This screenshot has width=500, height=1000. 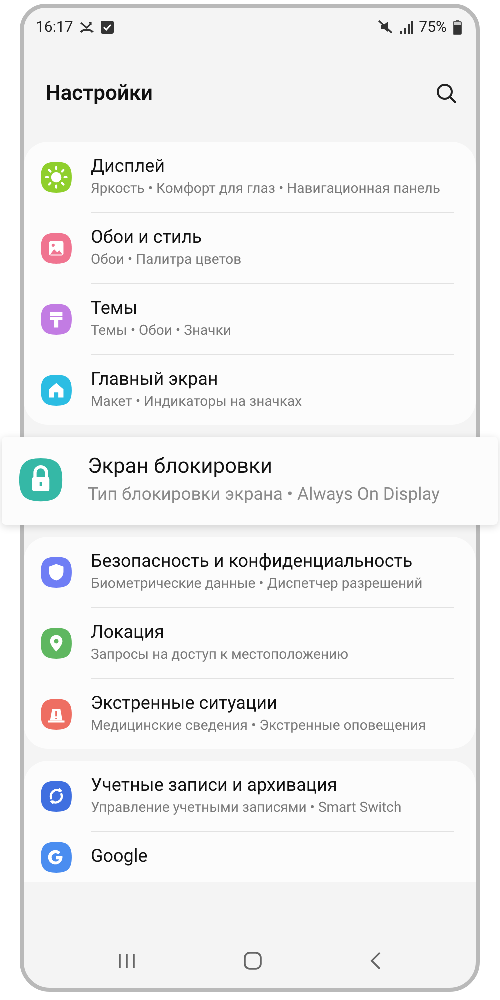 What do you see at coordinates (107, 27) in the screenshot?
I see `checkbox-icon` at bounding box center [107, 27].